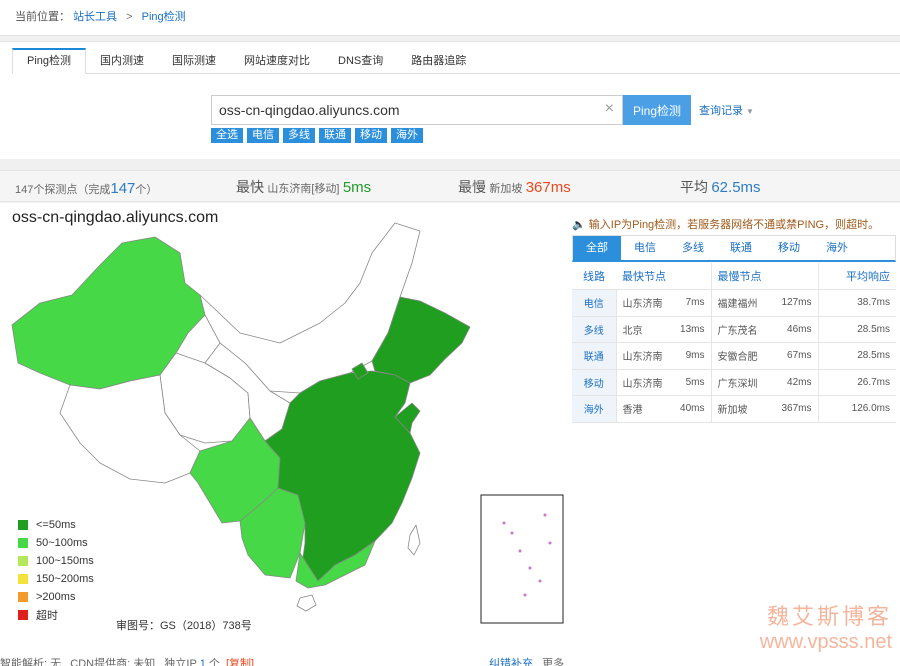  What do you see at coordinates (609, 109) in the screenshot?
I see `clear-icon: ×` at bounding box center [609, 109].